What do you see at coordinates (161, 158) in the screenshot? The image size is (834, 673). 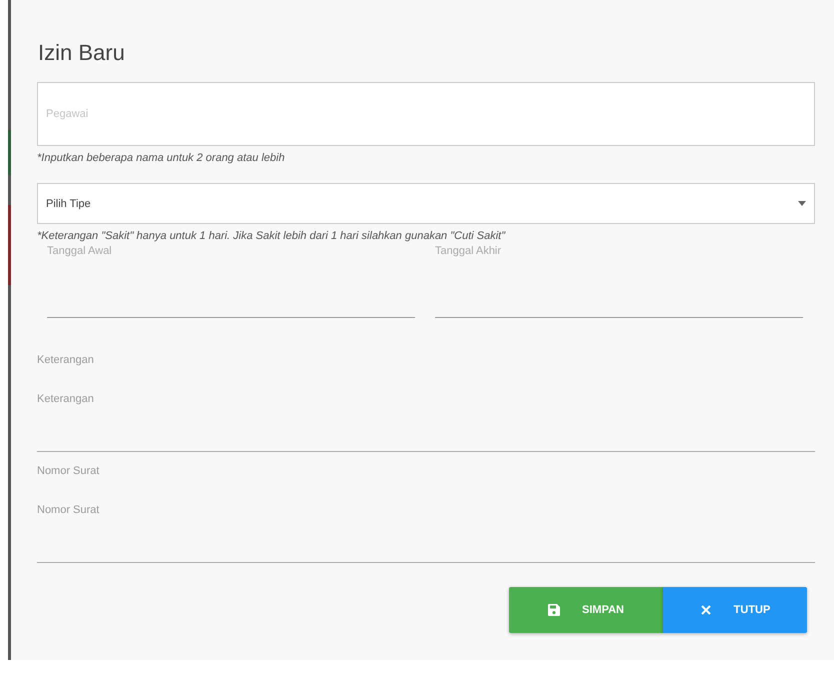 I see `employee-hint: *Inputkan beberapa nama untuk 2 orang atau lebih` at bounding box center [161, 158].